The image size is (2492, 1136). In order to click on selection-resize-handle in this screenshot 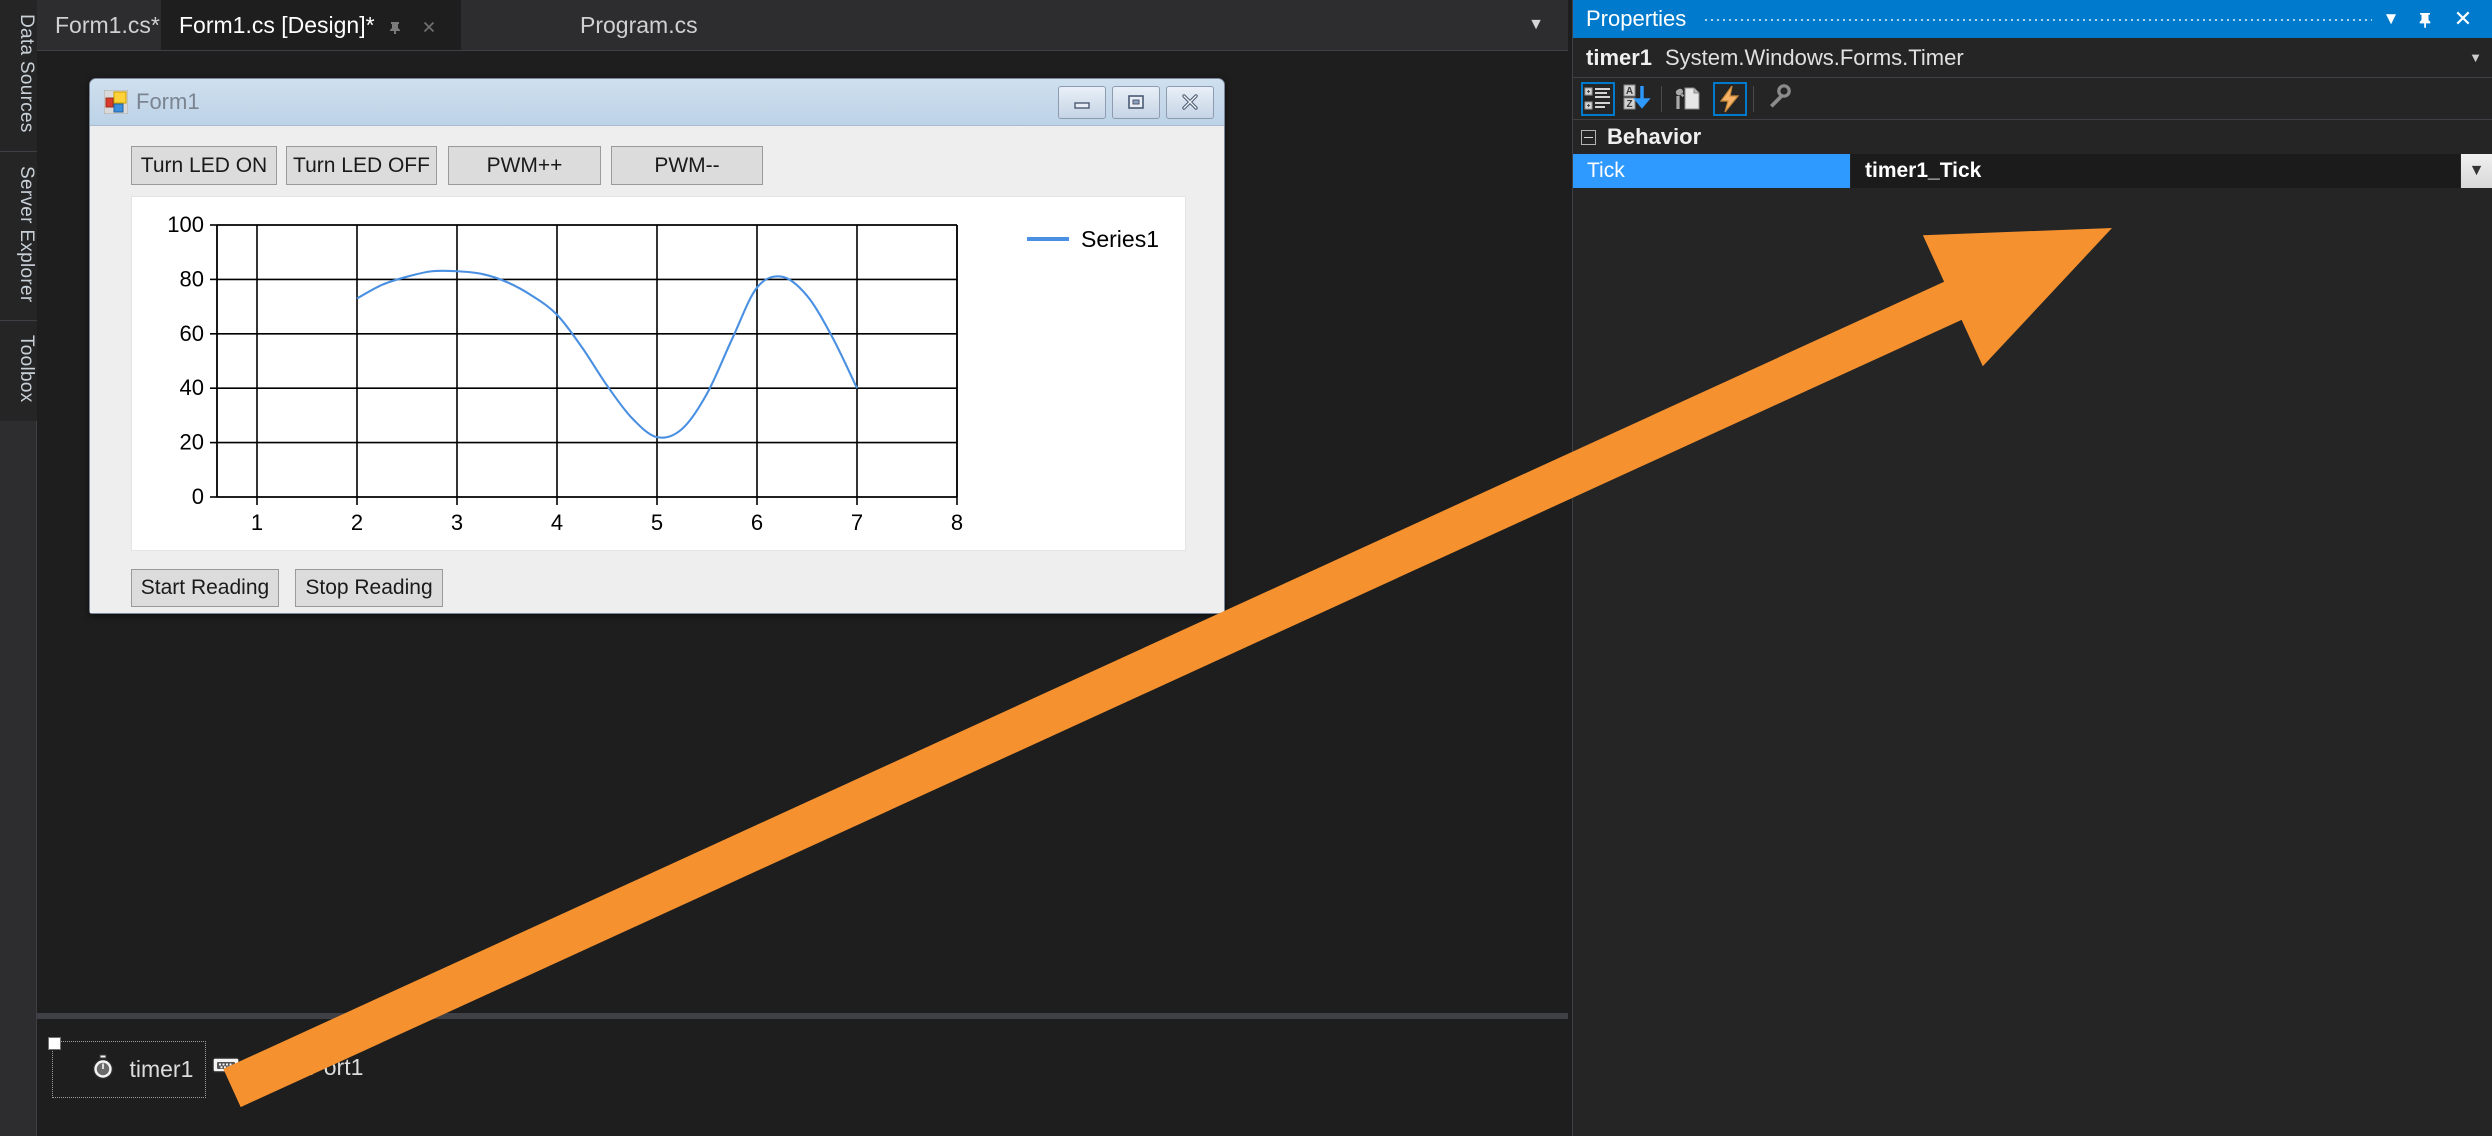, I will do `click(54, 1043)`.